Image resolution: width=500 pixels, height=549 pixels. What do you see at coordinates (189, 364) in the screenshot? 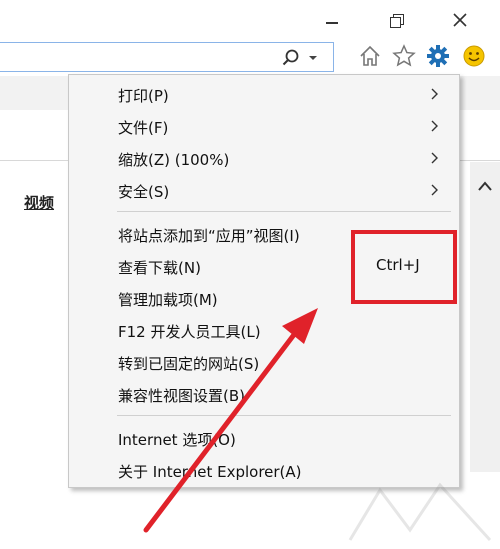
I see `menu-item-label: 转到已固定的网站(S)` at bounding box center [189, 364].